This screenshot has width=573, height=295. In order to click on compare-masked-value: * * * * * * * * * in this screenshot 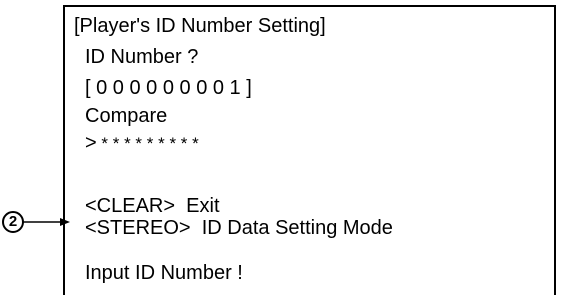, I will do `click(147, 143)`.